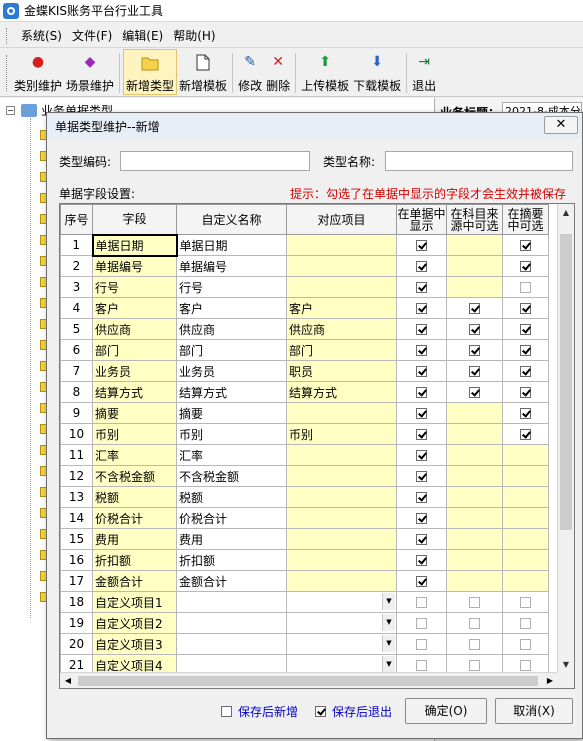 The image size is (583, 741). Describe the element at coordinates (566, 664) in the screenshot. I see `scroll-down-icon: ▼` at that location.